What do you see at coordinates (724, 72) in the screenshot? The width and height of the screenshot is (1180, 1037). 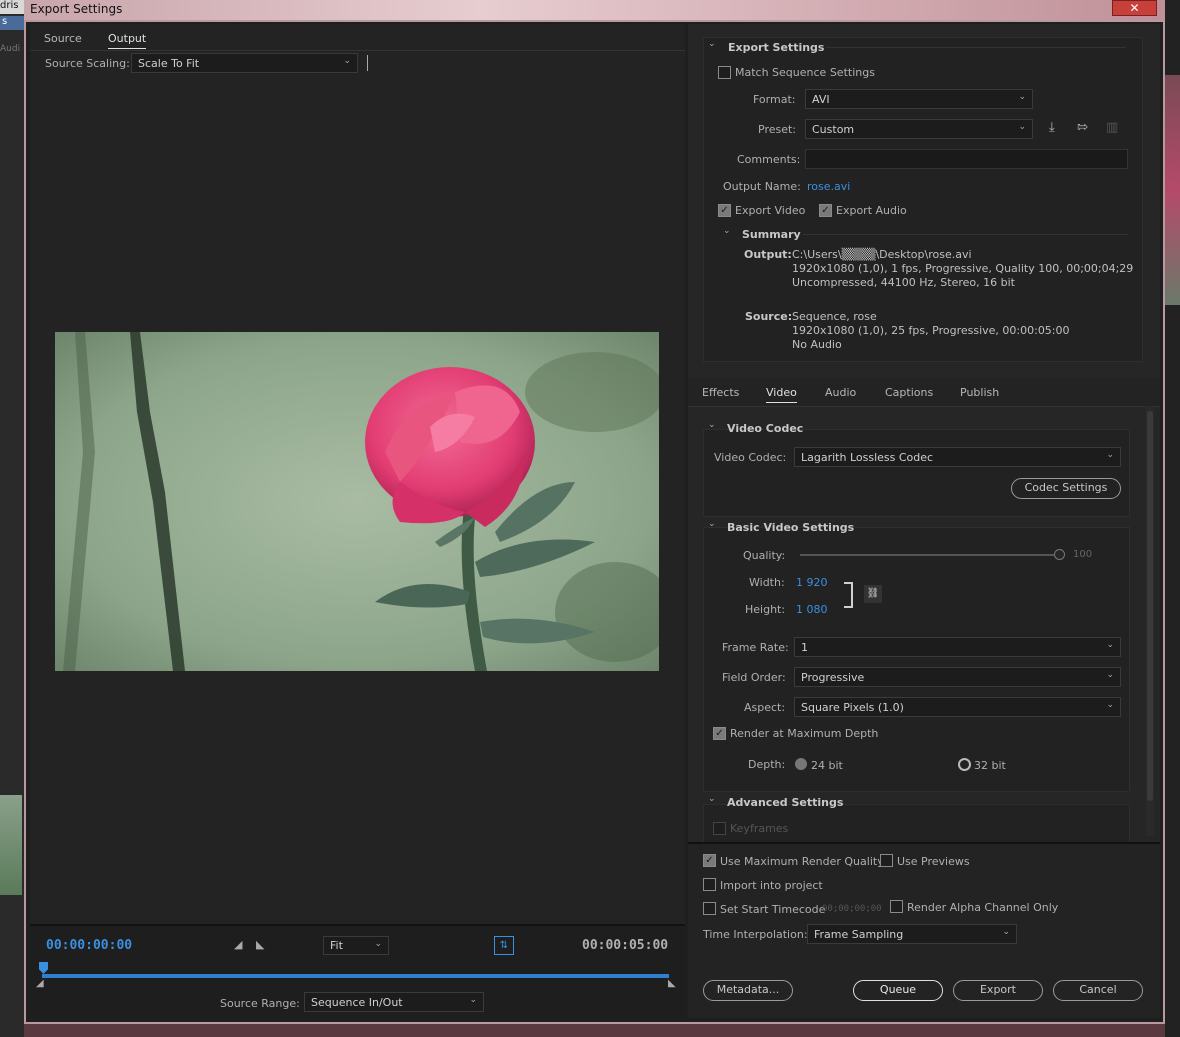 I see `match-sequence-checkbox` at bounding box center [724, 72].